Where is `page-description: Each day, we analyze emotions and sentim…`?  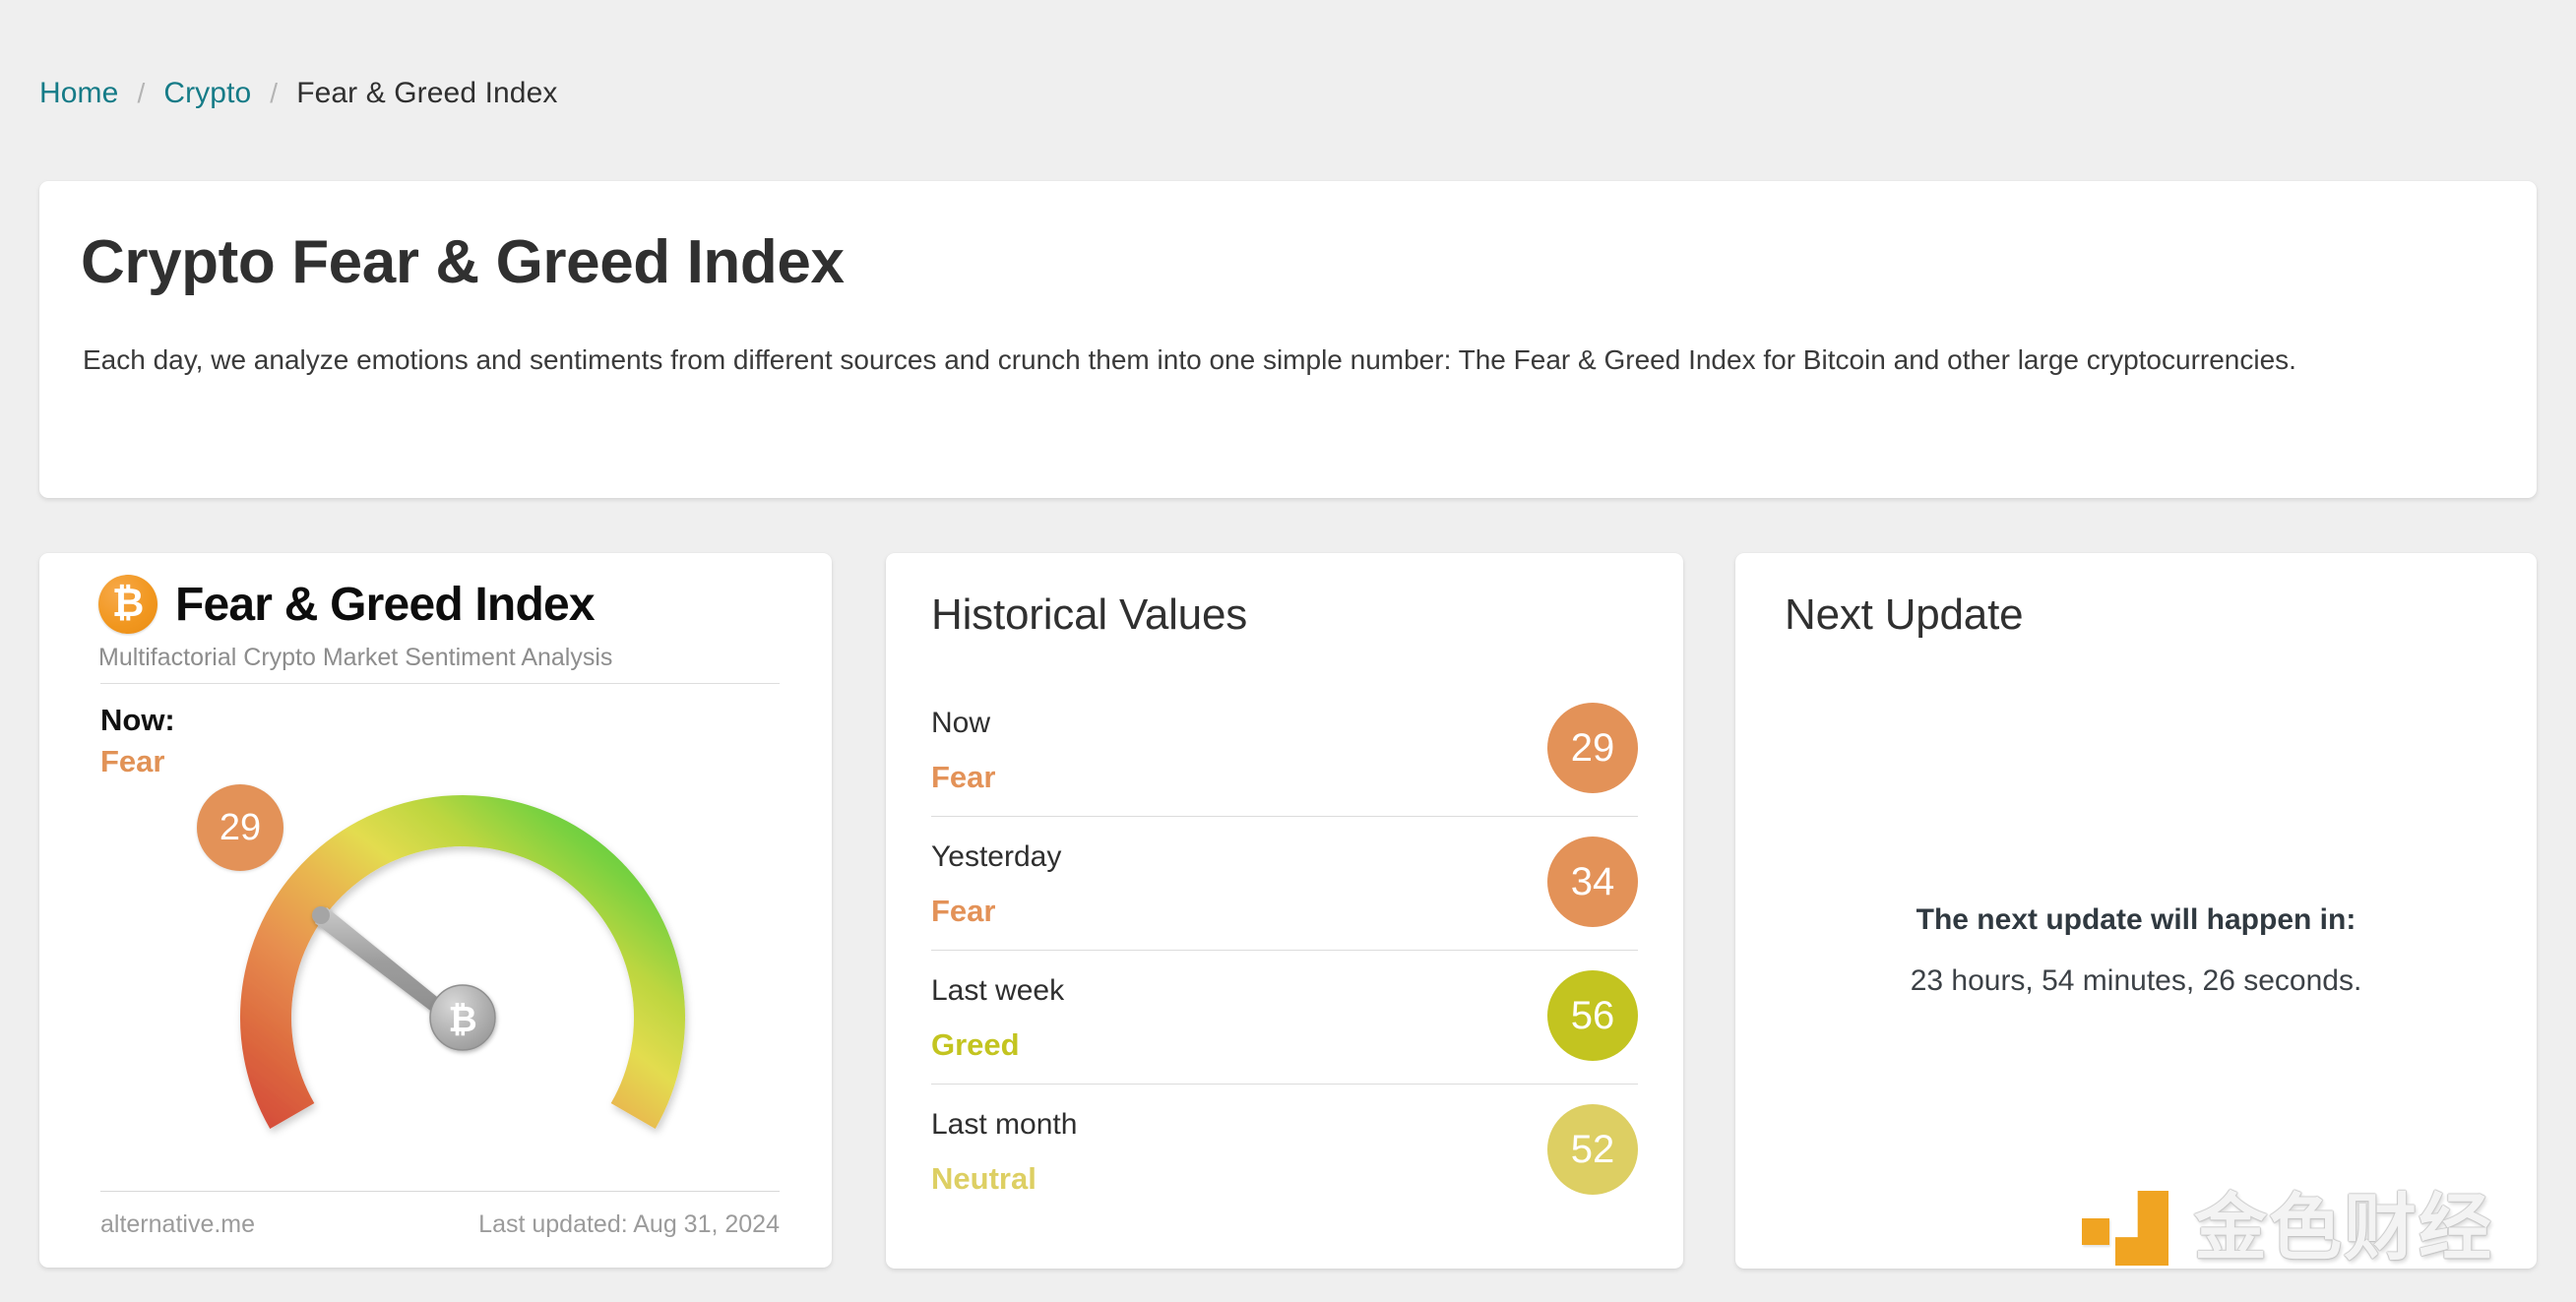
page-description: Each day, we analyze emotions and sentim… is located at coordinates (1189, 359).